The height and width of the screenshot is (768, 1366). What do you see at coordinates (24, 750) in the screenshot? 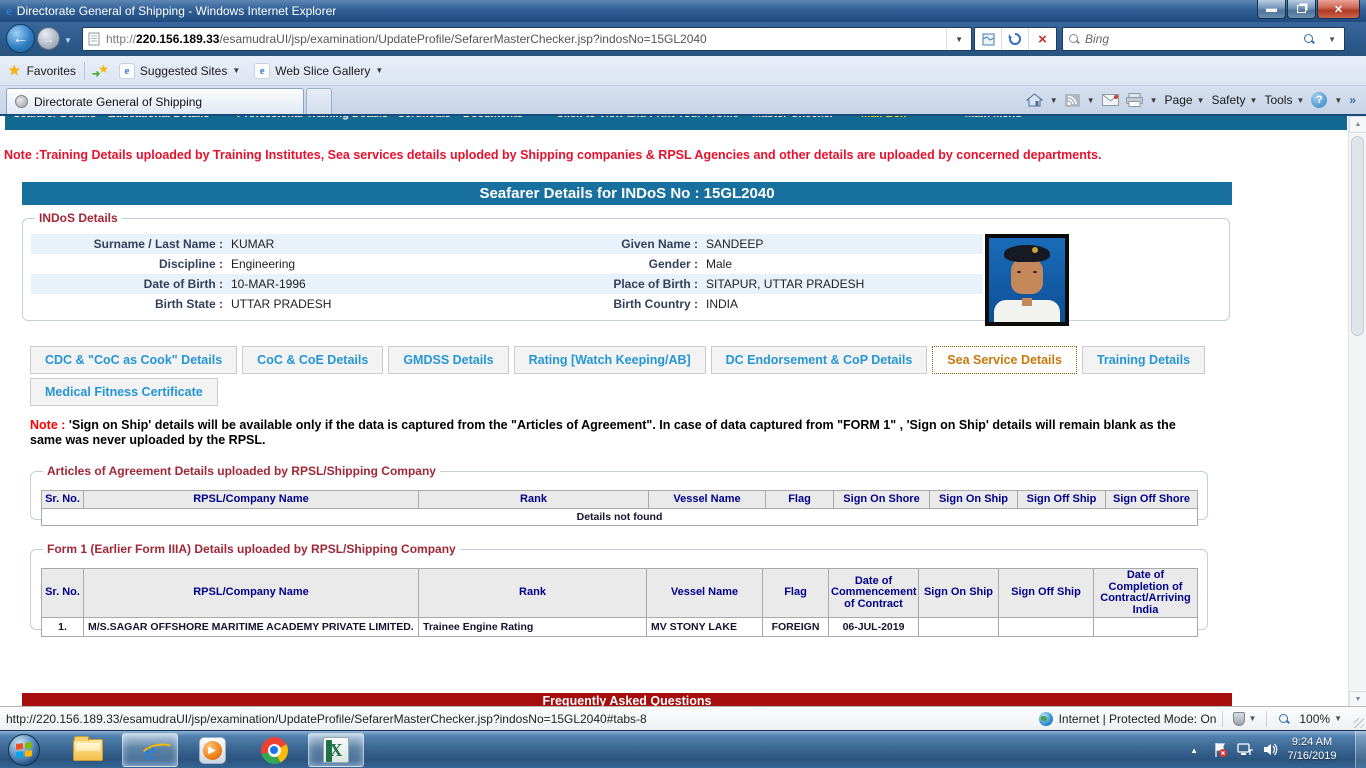
I see `start-button` at bounding box center [24, 750].